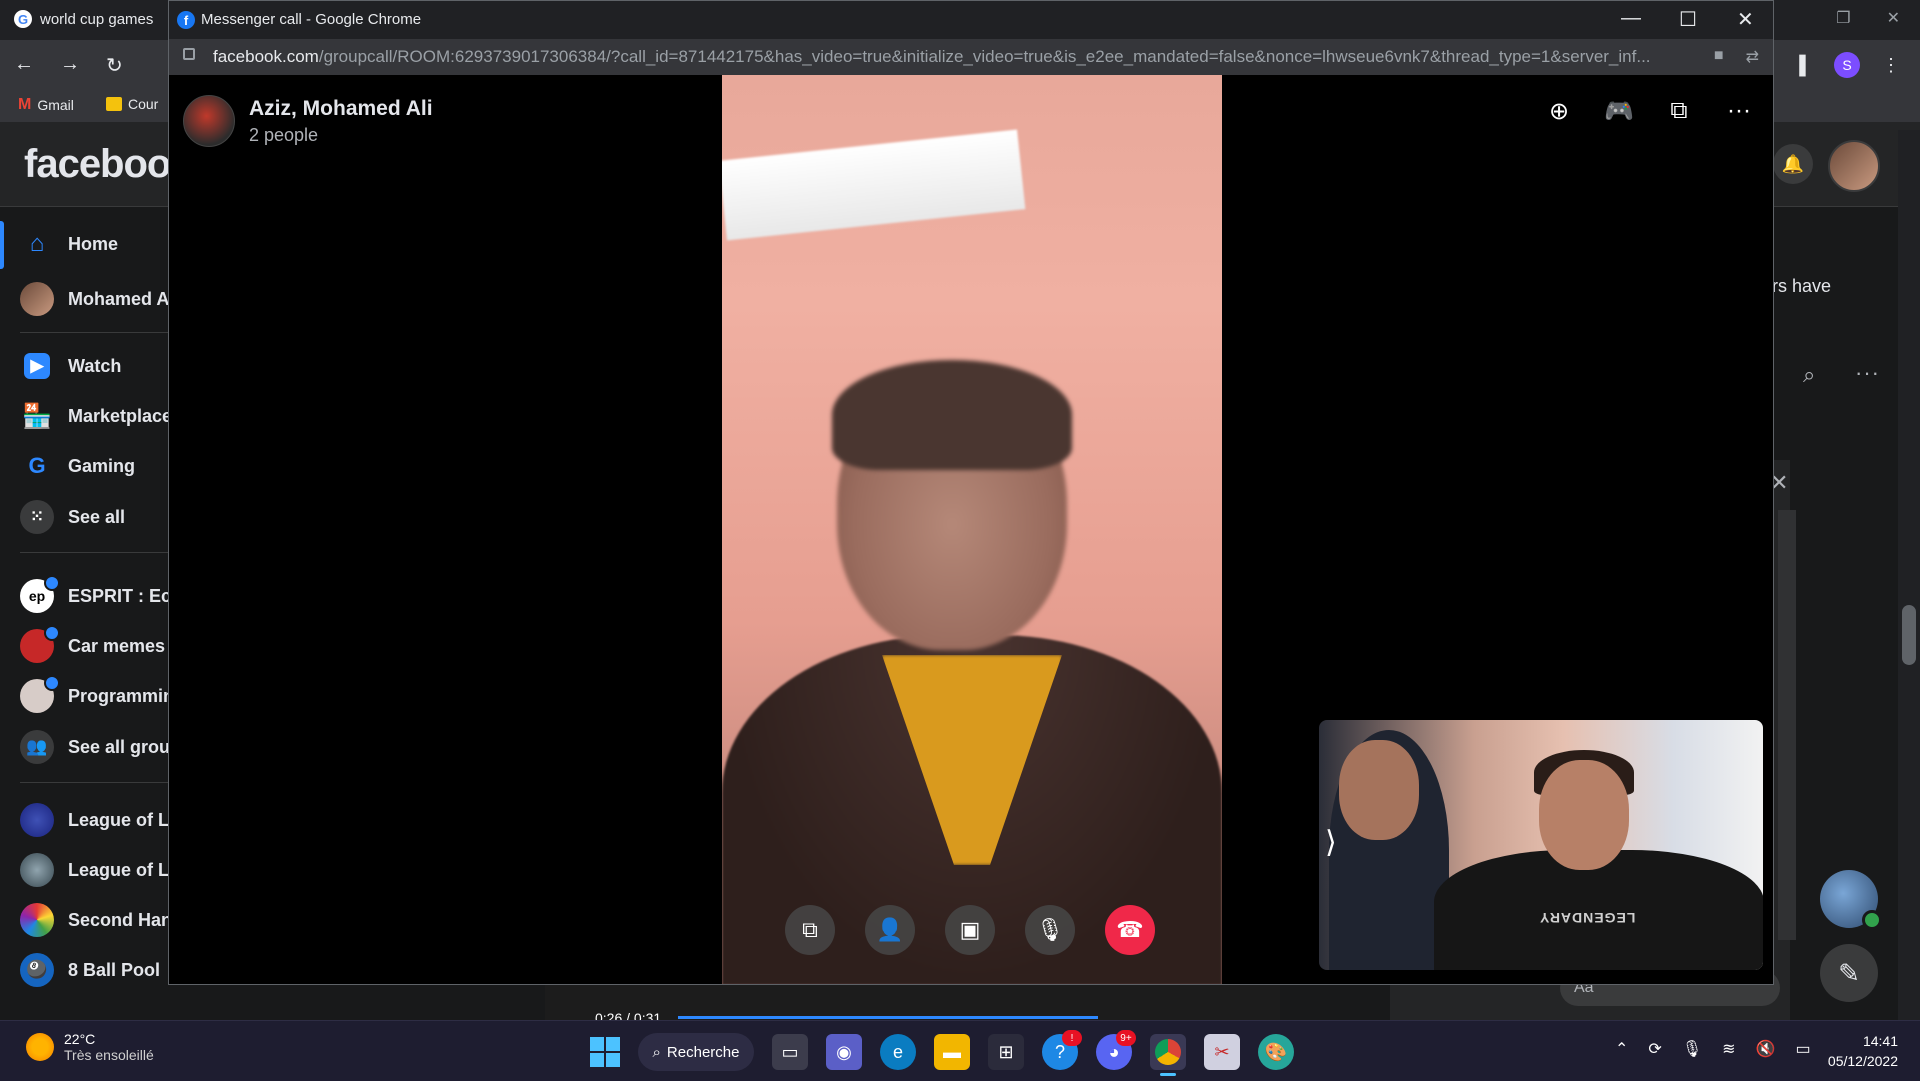 The height and width of the screenshot is (1081, 1920). I want to click on profile-avatar: S, so click(1847, 65).